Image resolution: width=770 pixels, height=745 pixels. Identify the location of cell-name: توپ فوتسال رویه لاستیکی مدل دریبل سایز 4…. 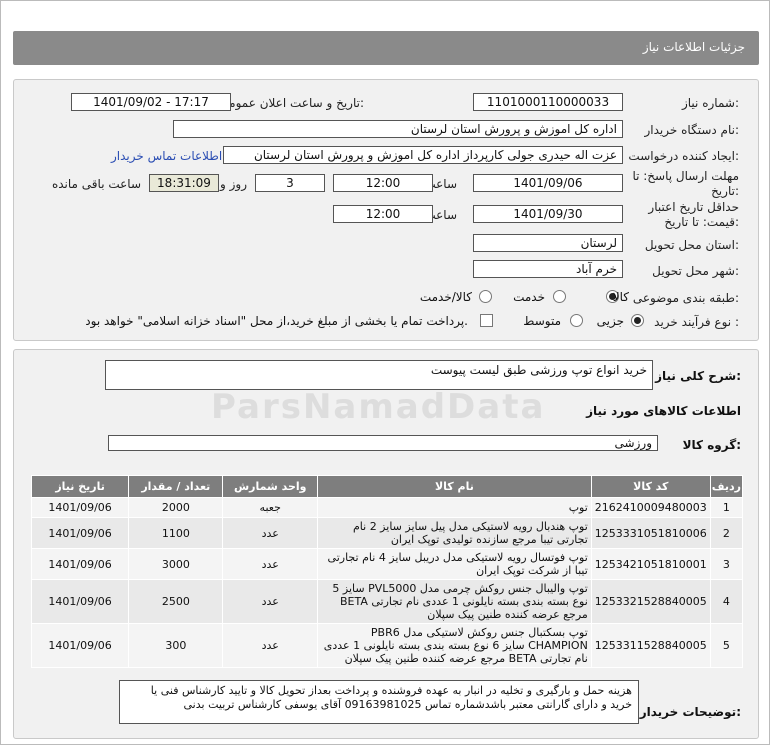
(454, 564).